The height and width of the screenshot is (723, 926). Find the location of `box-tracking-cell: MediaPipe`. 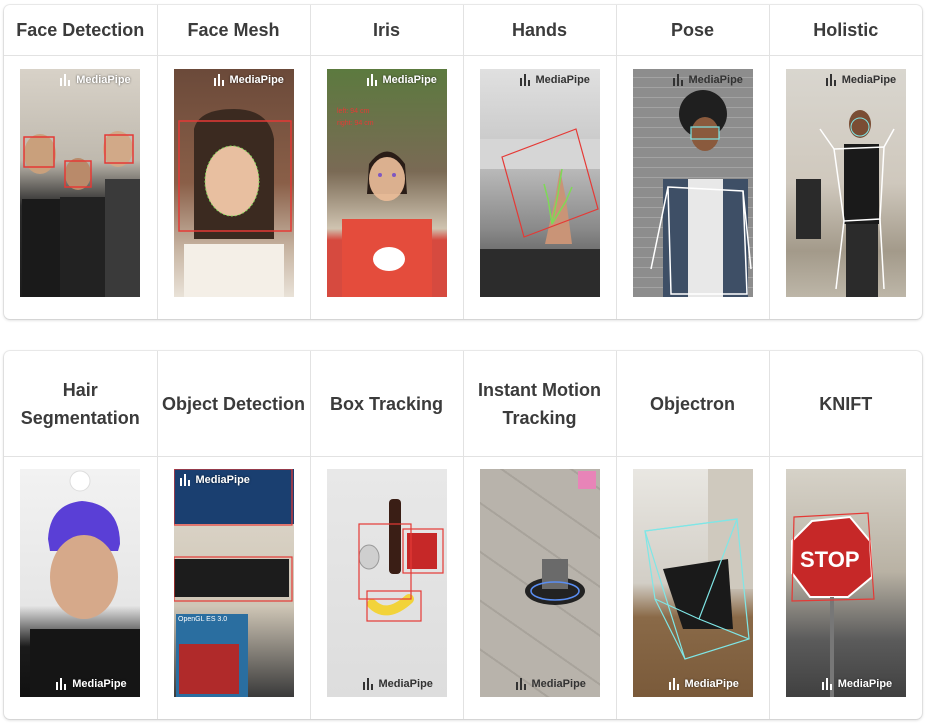

box-tracking-cell: MediaPipe is located at coordinates (387, 587).